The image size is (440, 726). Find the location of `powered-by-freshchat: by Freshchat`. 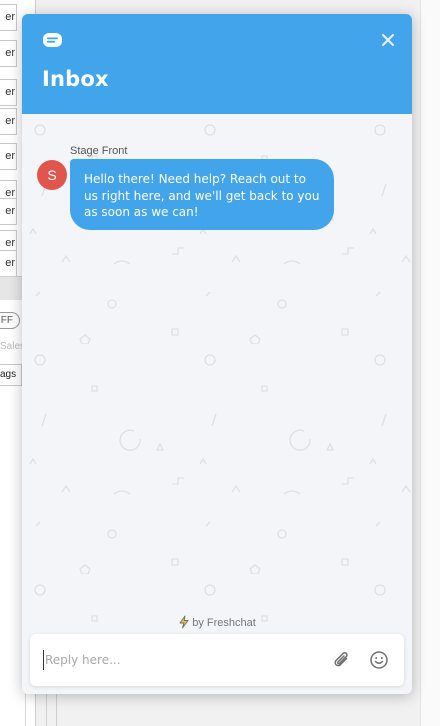

powered-by-freshchat: by Freshchat is located at coordinates (217, 622).